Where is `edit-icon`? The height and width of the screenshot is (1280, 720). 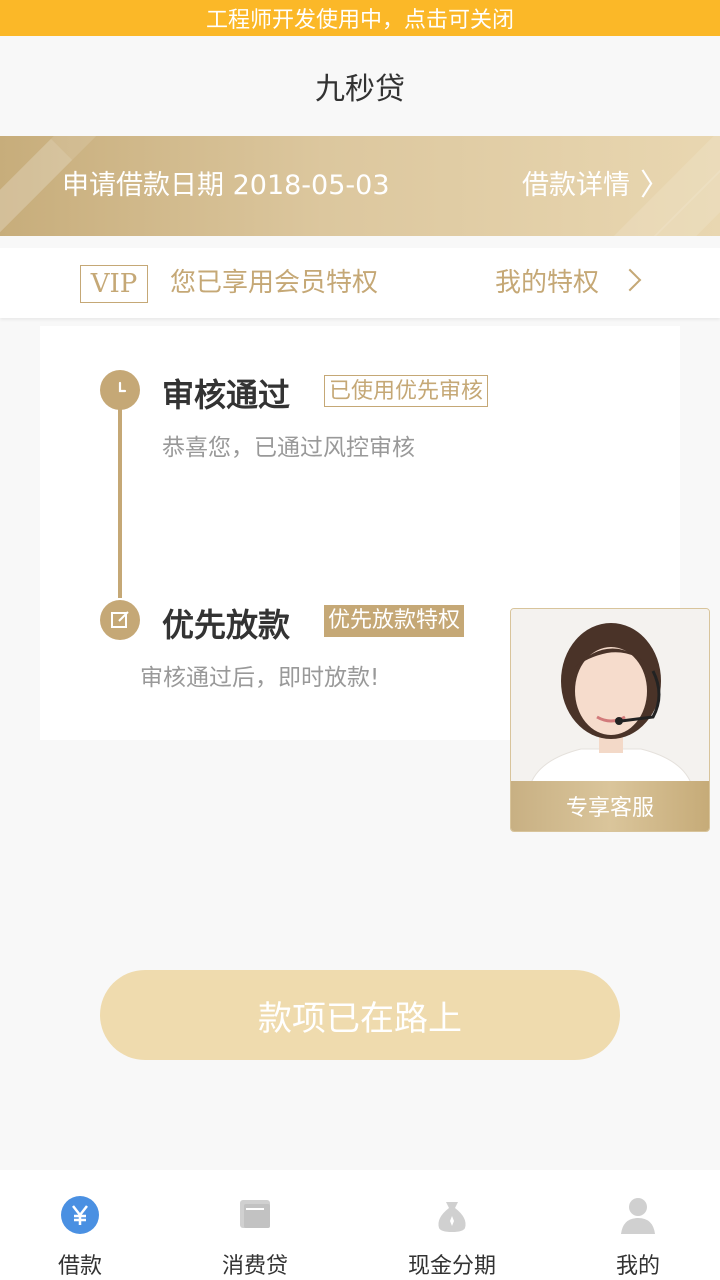
edit-icon is located at coordinates (120, 620).